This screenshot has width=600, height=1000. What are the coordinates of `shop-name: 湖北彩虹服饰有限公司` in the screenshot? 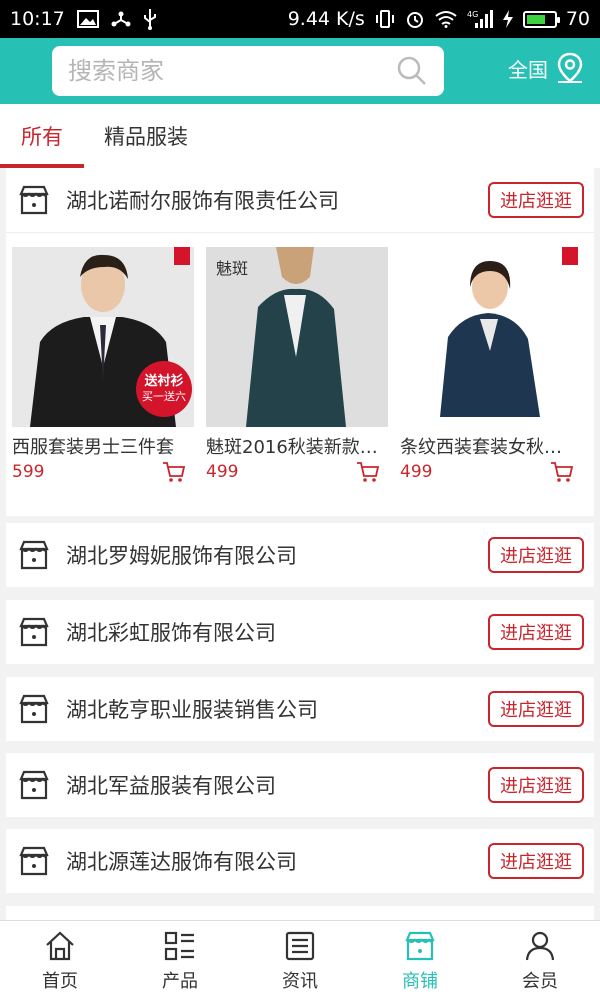 It's located at (171, 633).